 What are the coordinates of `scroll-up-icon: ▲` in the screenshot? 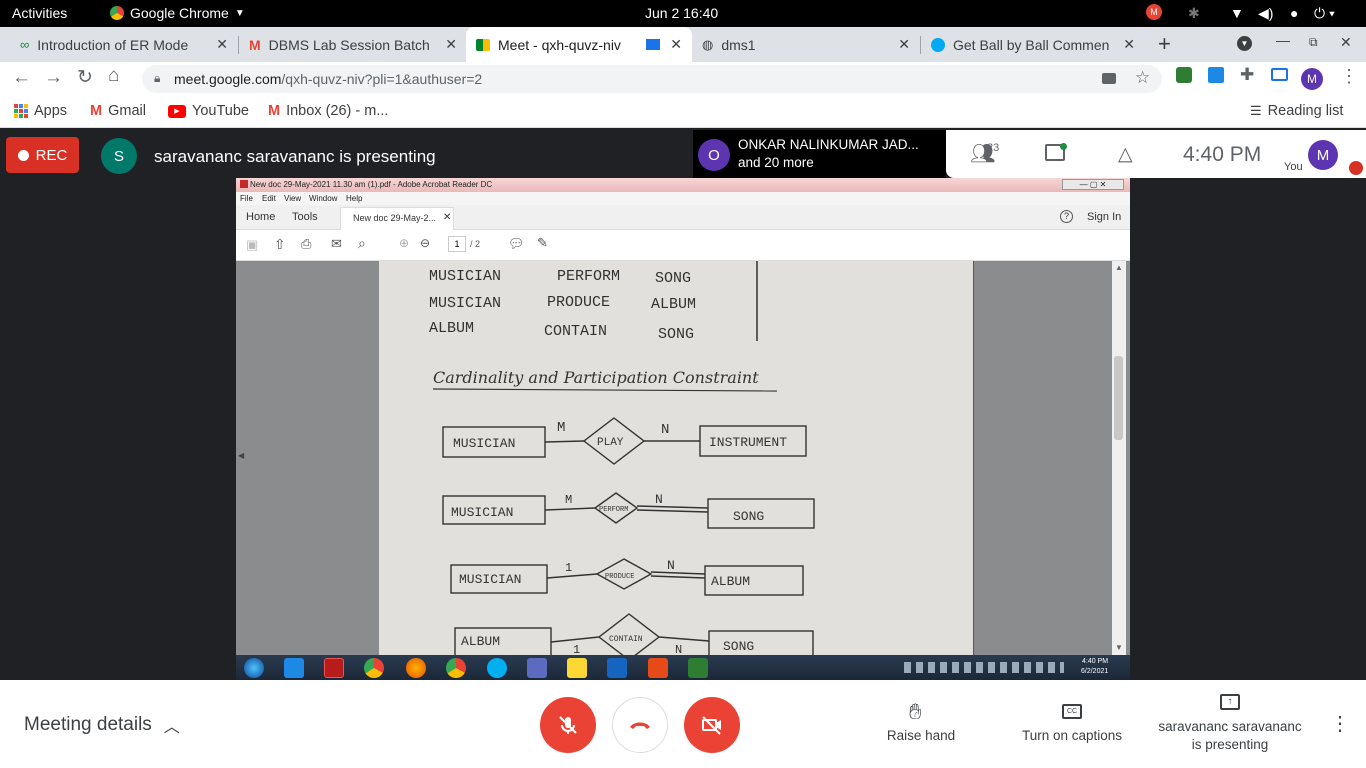 It's located at (1119, 267).